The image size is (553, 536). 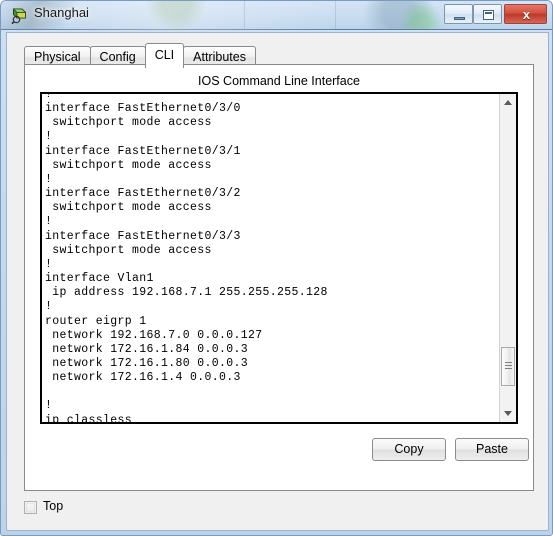 I want to click on scrollbar-thumb, so click(x=508, y=366).